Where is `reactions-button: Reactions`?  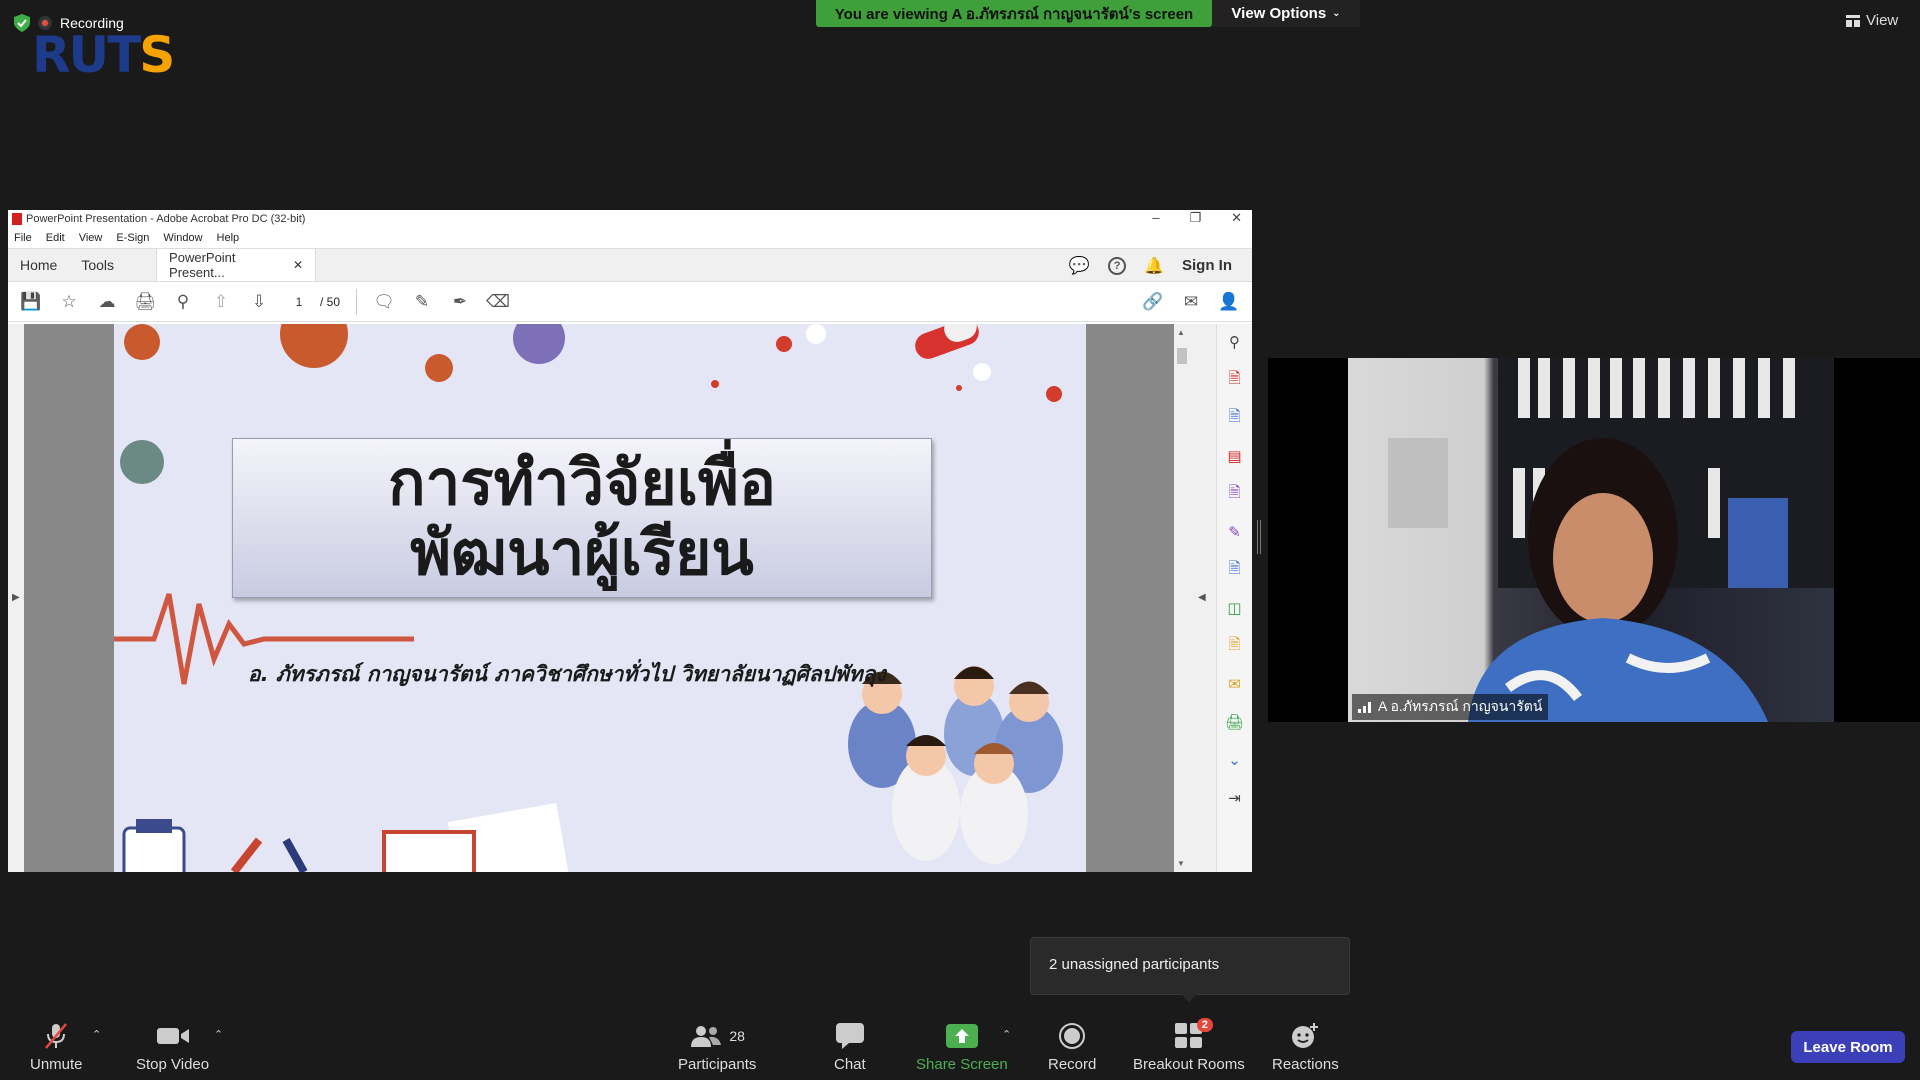 reactions-button: Reactions is located at coordinates (1305, 1047).